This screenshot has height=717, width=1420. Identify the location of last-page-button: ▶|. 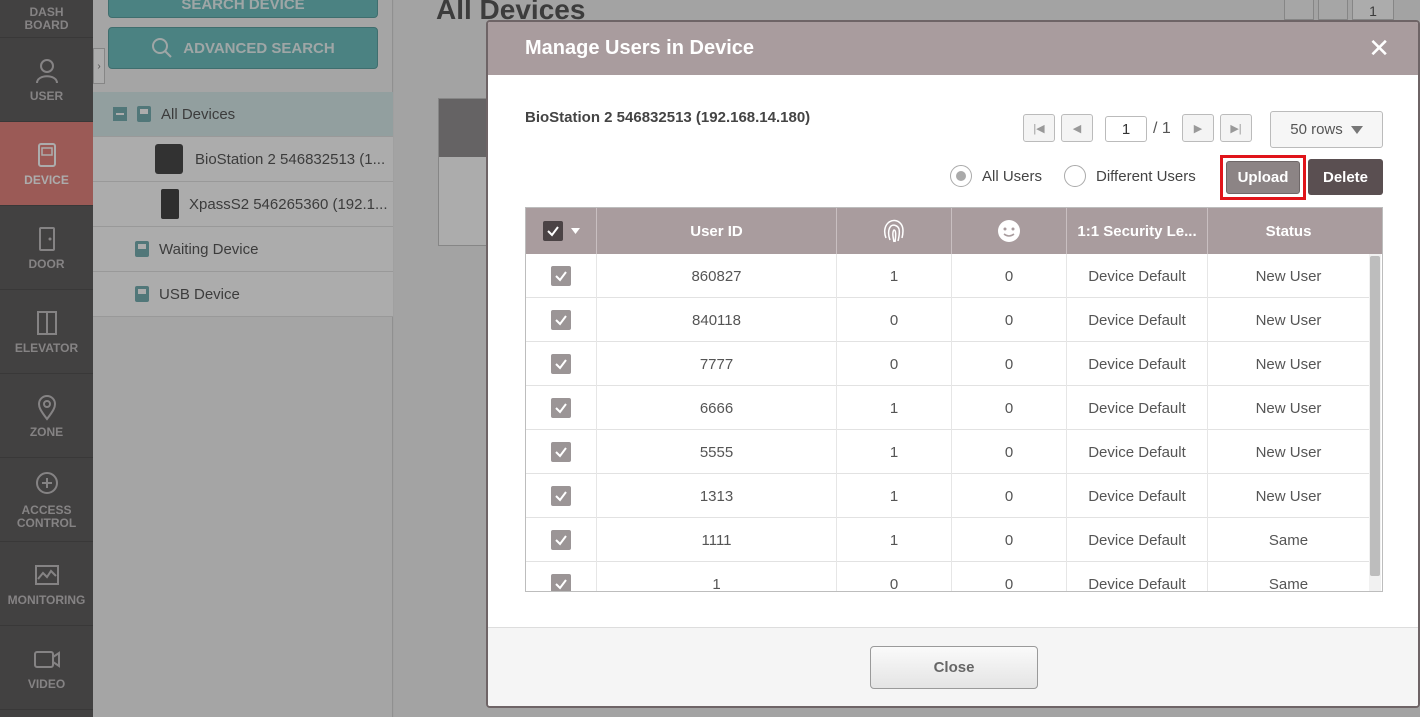
(1236, 128).